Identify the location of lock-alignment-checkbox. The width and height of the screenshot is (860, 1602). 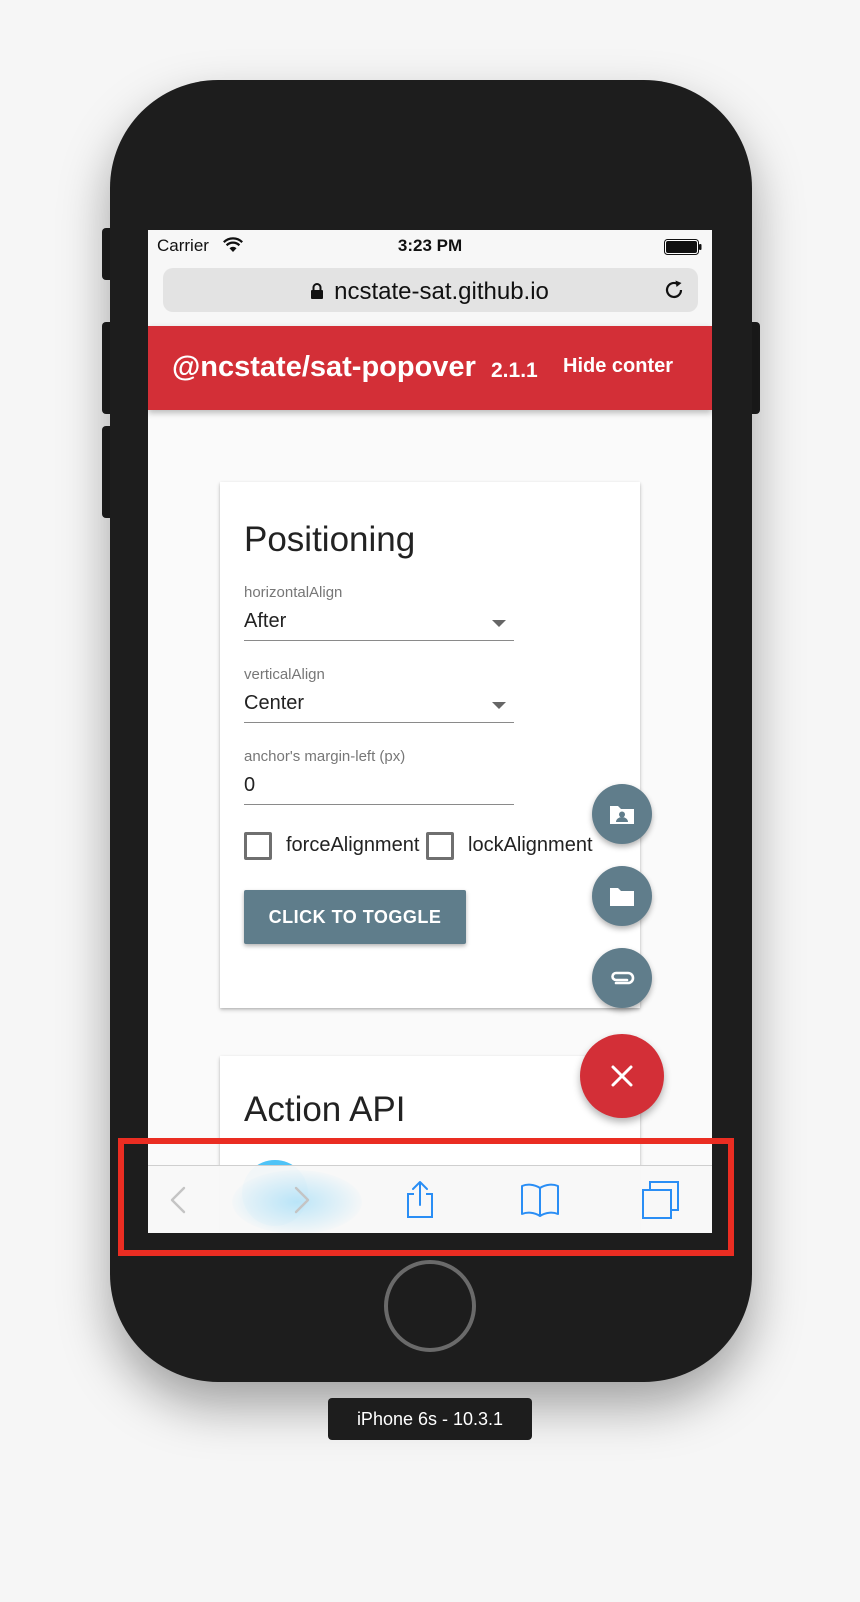
(440, 846).